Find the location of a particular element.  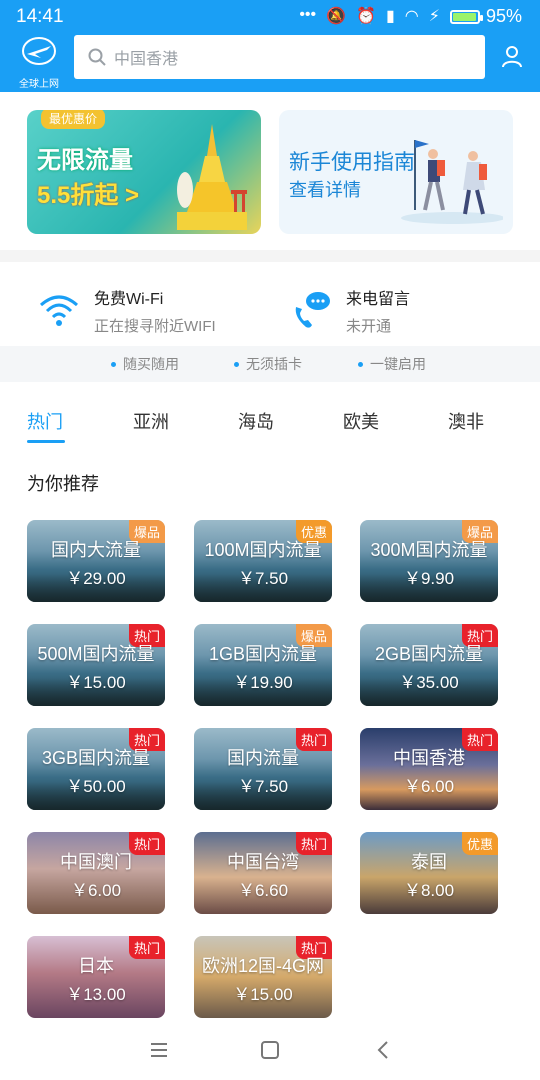

signal-icon: ▮ is located at coordinates (390, 16).